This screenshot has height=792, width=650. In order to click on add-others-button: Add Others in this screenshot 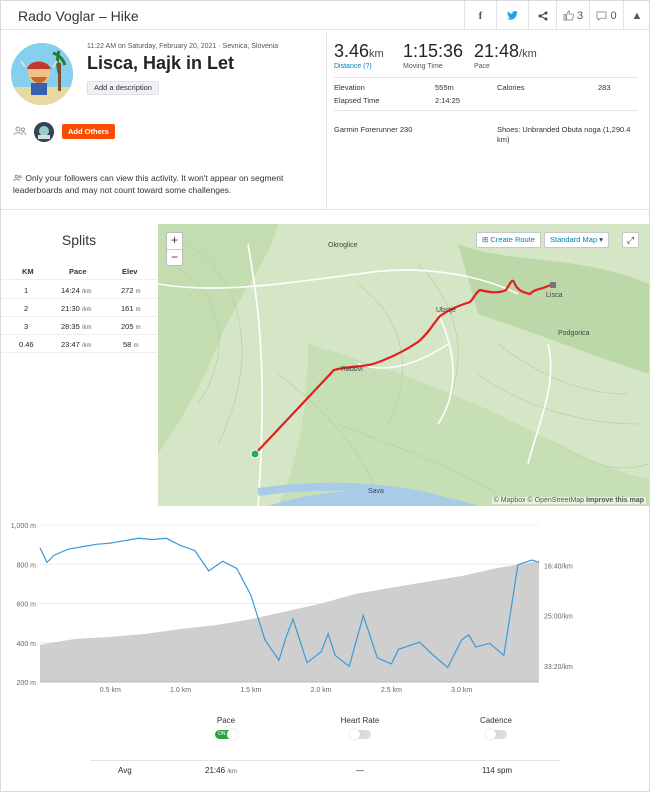, I will do `click(88, 131)`.